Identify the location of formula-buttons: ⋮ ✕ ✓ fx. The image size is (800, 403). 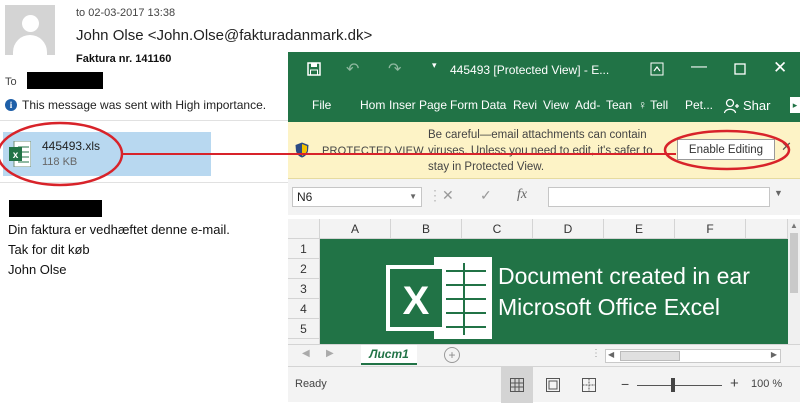
(488, 197).